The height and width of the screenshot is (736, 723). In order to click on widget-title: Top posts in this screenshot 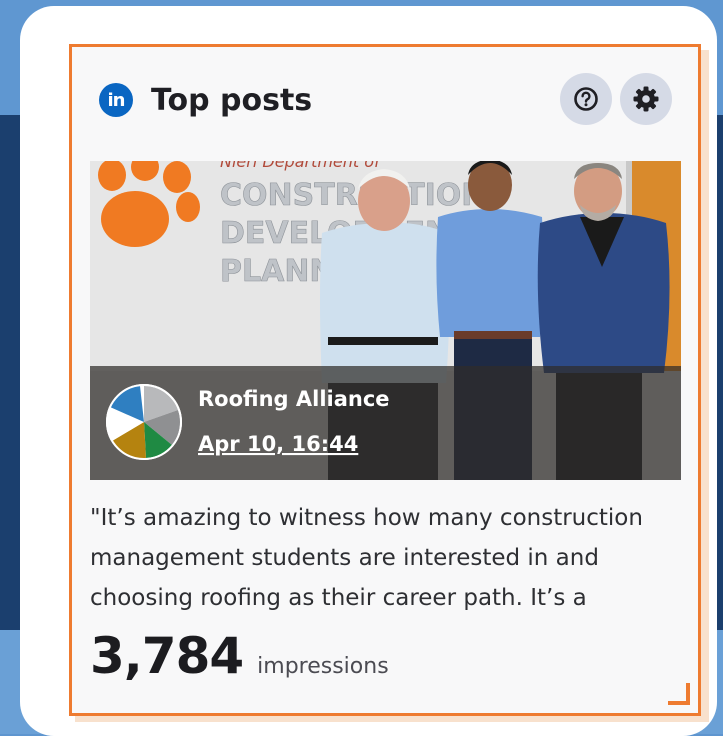, I will do `click(232, 100)`.